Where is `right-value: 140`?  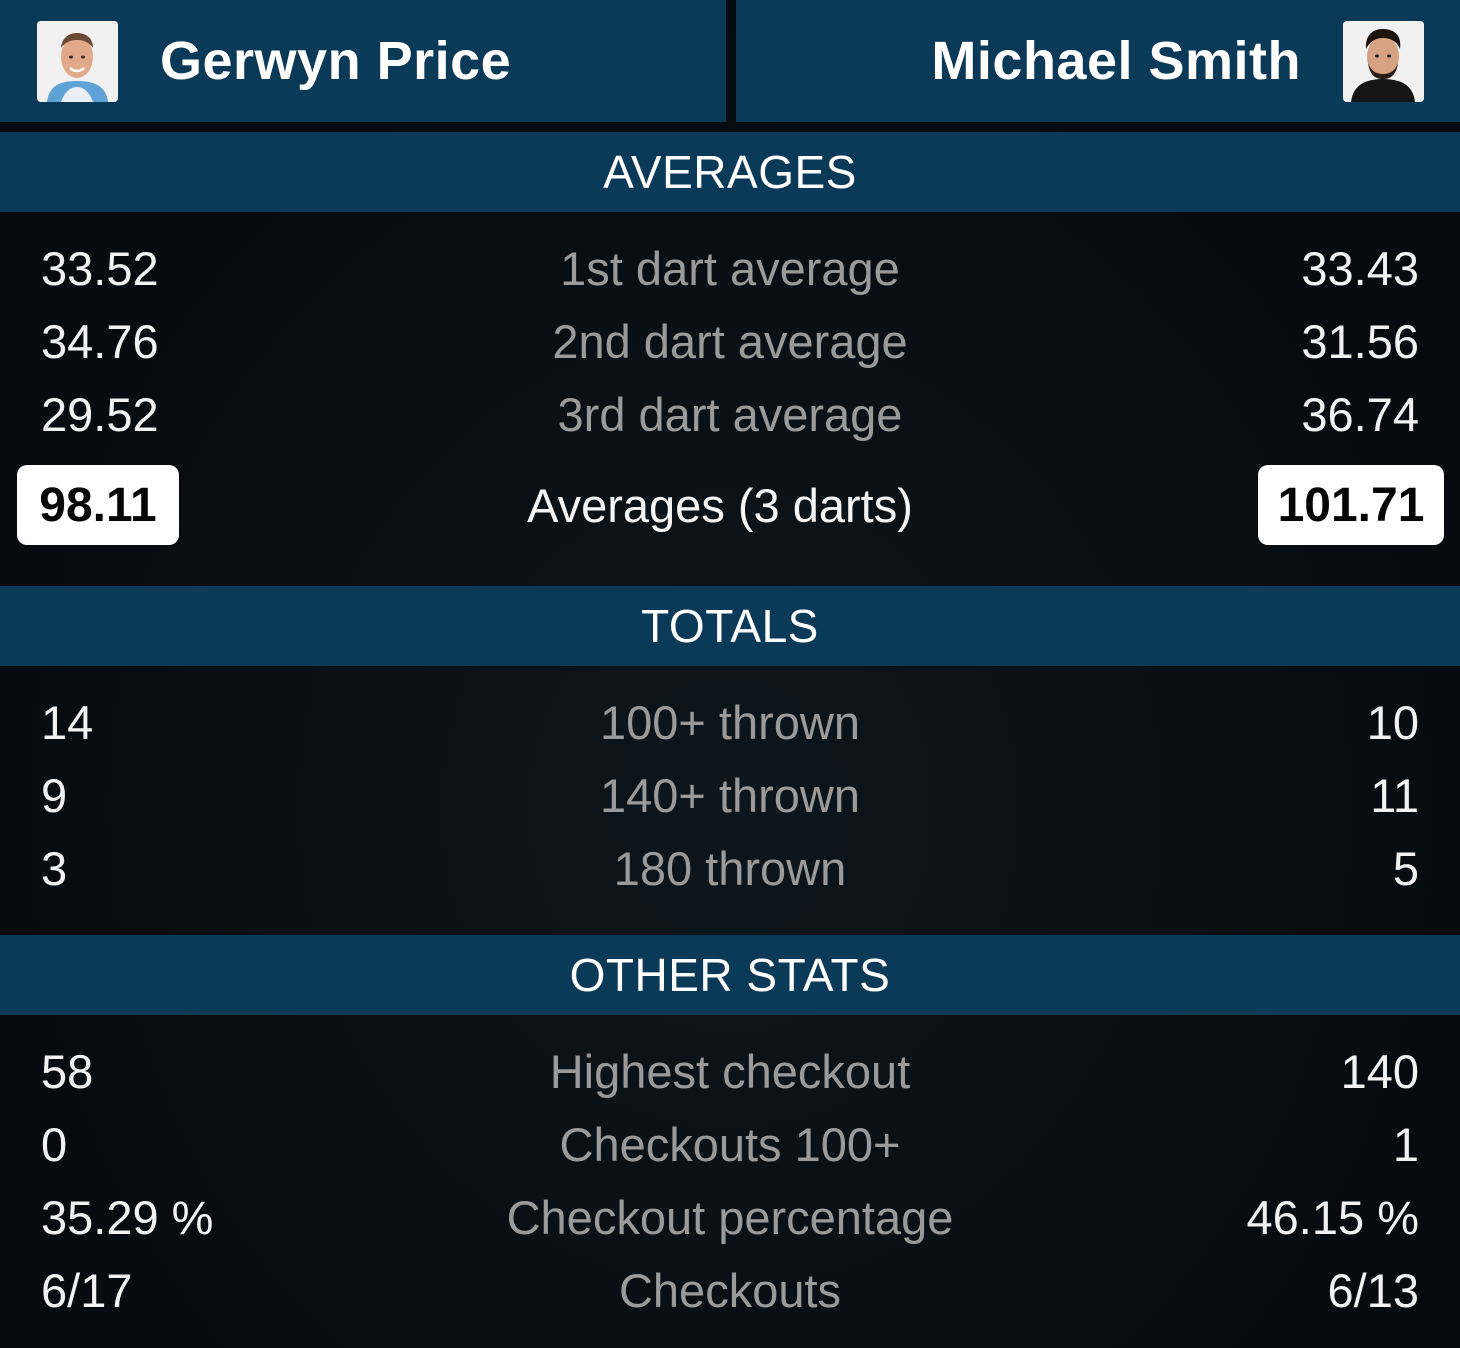
right-value: 140 is located at coordinates (1379, 1071).